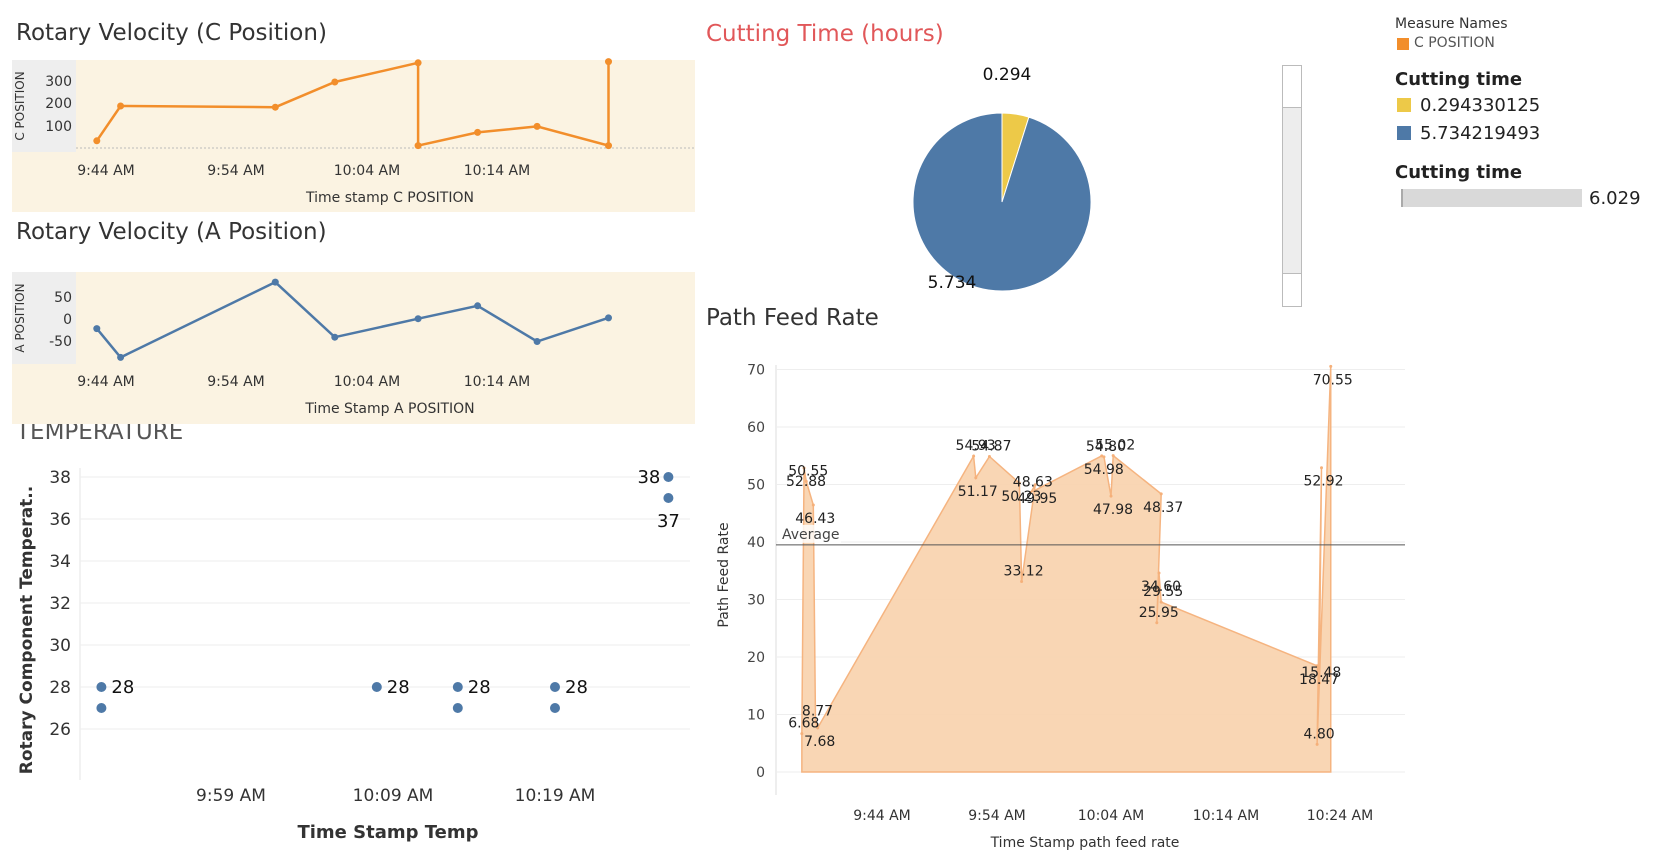  What do you see at coordinates (367, 171) in the screenshot?
I see `c-x-tick-2: 10:04 AM` at bounding box center [367, 171].